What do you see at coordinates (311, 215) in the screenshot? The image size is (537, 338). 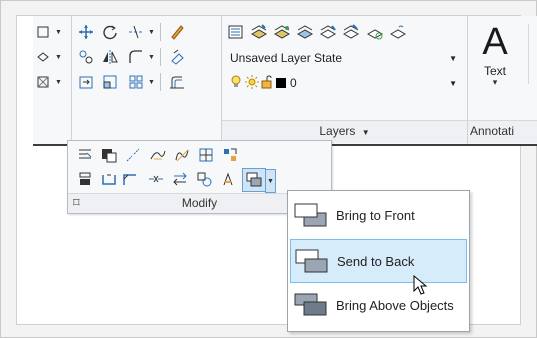 I see `bring-to-front-icon` at bounding box center [311, 215].